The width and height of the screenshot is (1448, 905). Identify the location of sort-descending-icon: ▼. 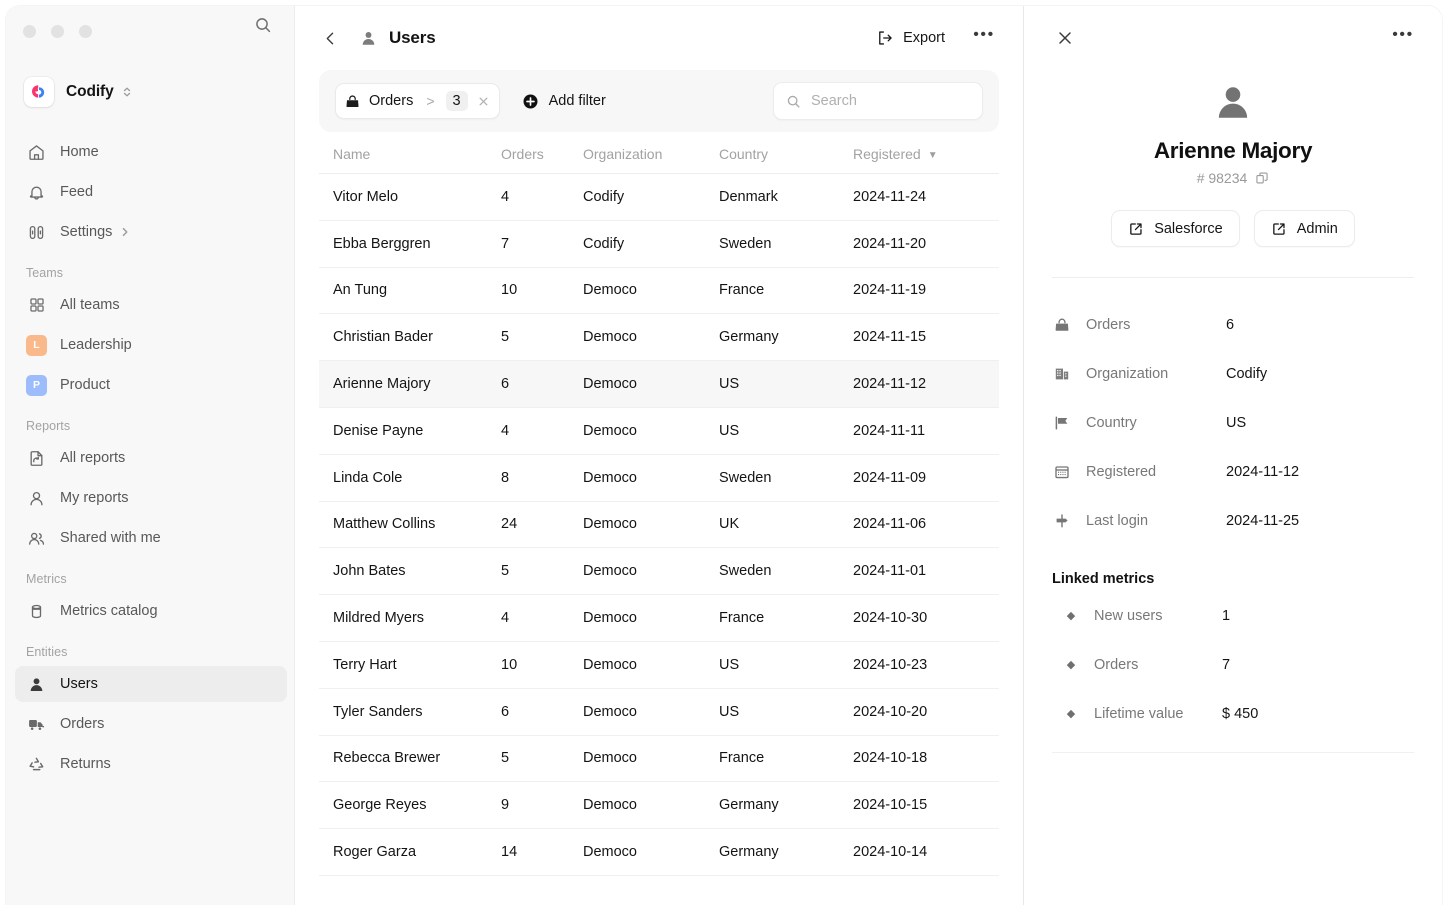
(932, 155).